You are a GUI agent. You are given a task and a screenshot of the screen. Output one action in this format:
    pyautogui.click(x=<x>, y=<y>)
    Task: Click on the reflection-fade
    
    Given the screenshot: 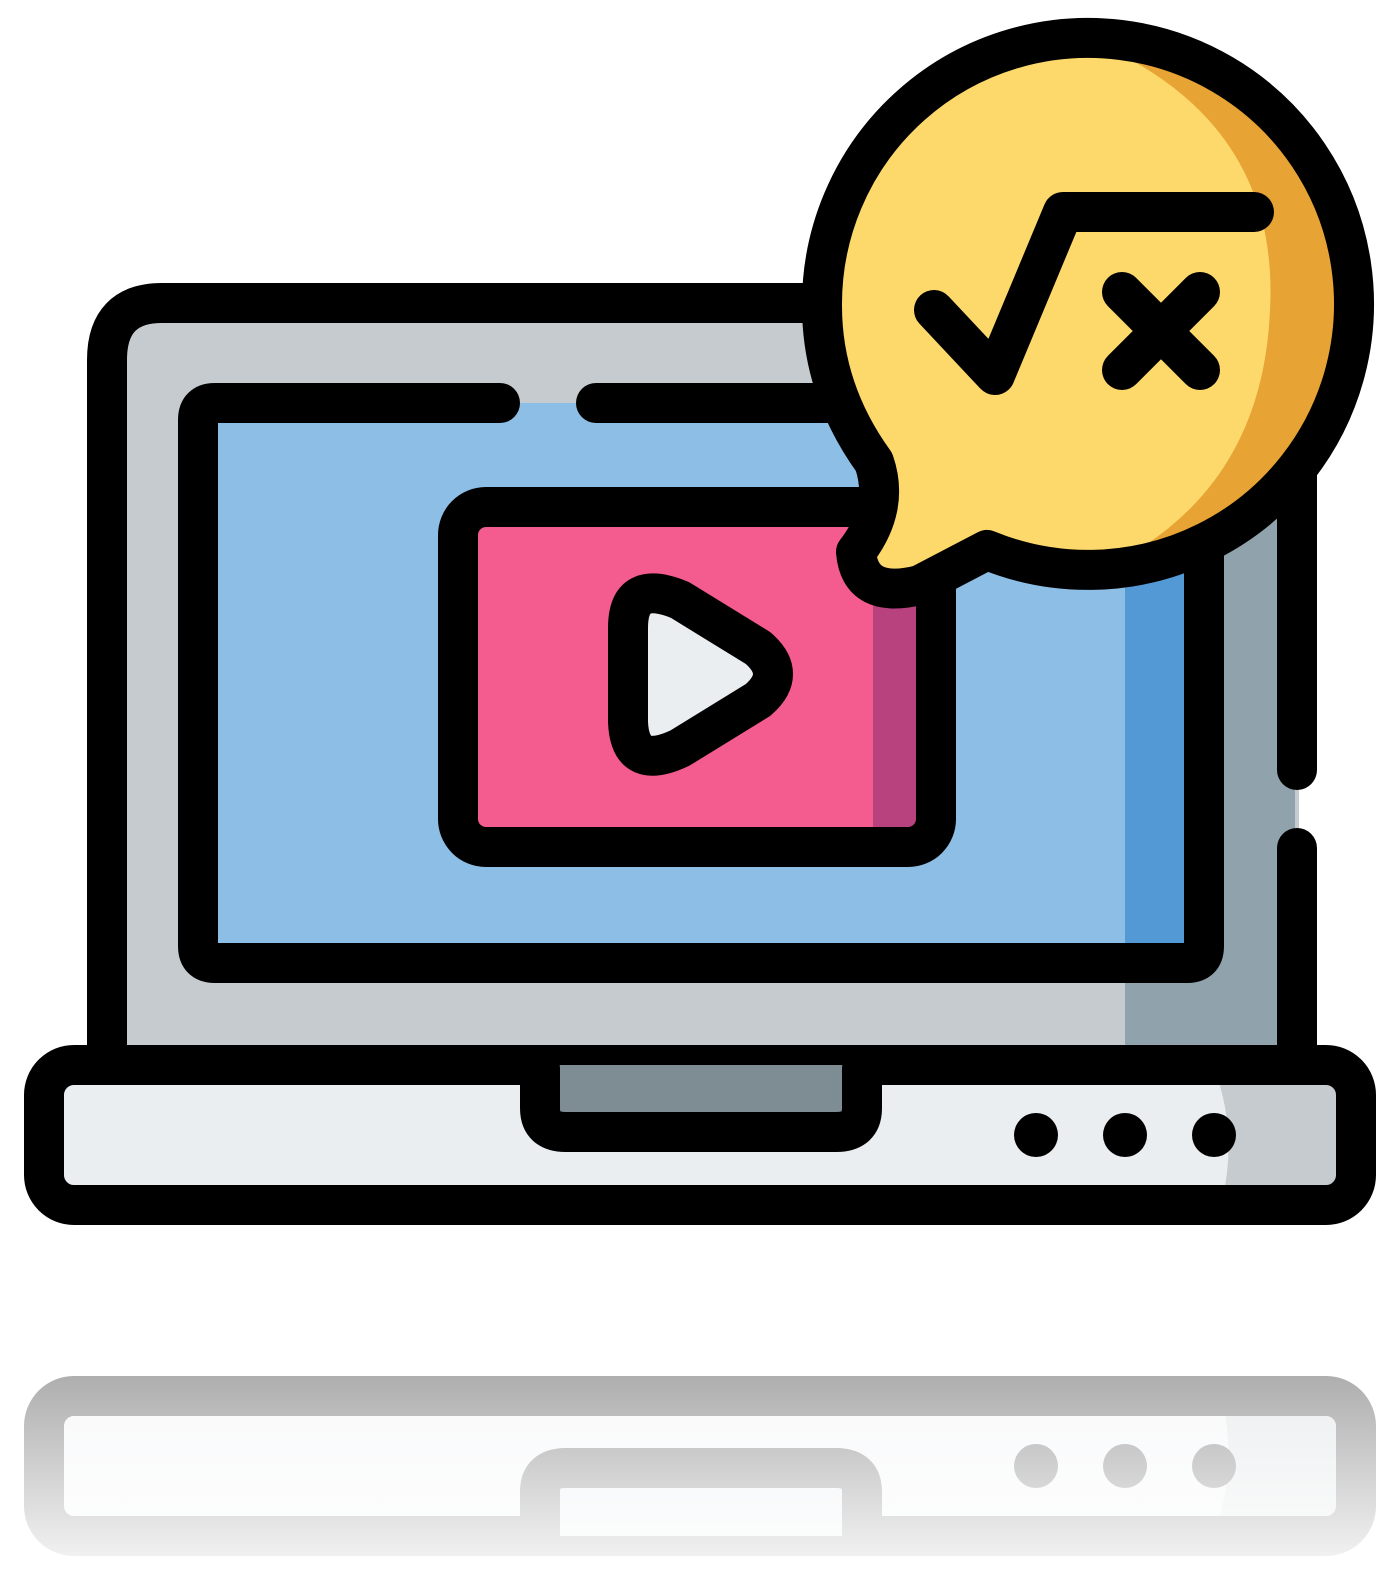 What is the action you would take?
    pyautogui.click(x=688, y=1471)
    